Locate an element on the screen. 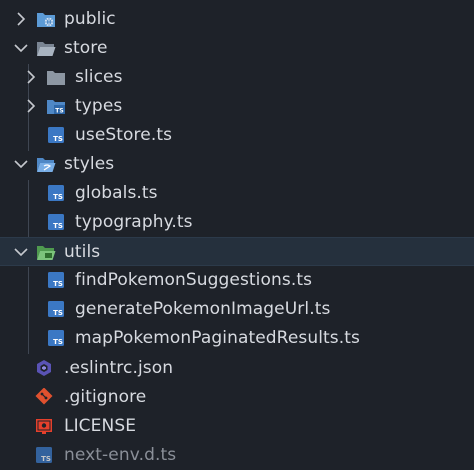  tree-item-next-env-d-ts: TS next-env.d.ts is located at coordinates (237, 455).